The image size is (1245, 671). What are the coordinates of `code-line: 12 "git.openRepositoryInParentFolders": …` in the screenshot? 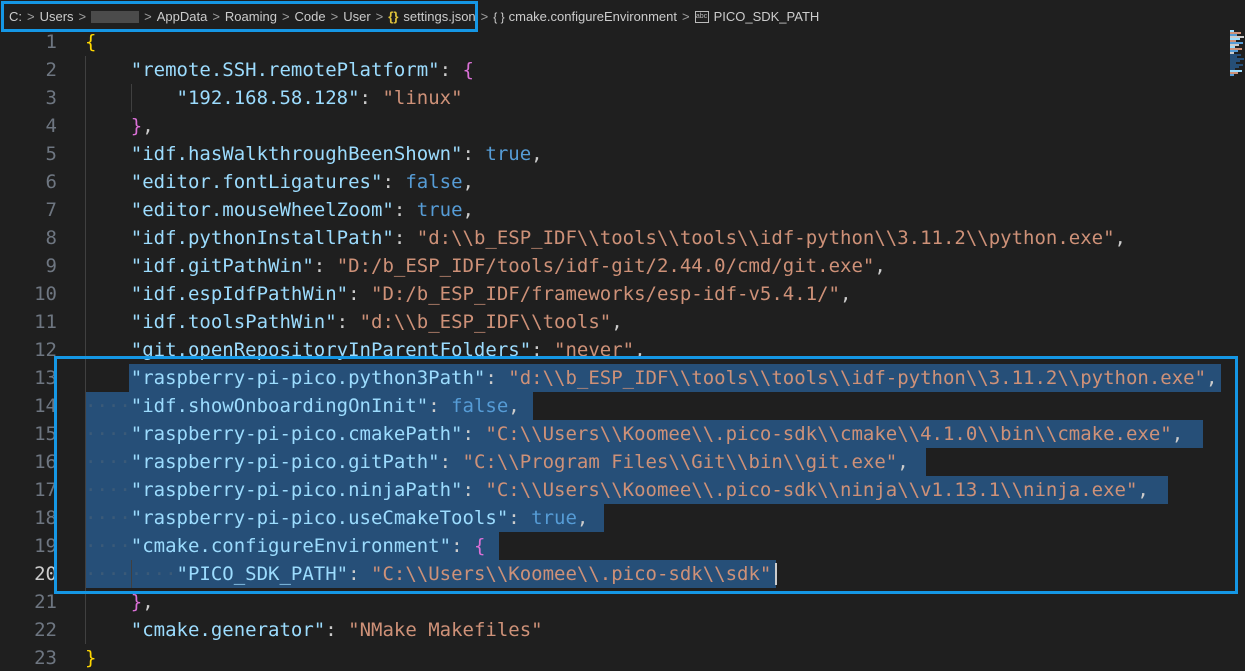 It's located at (614, 350).